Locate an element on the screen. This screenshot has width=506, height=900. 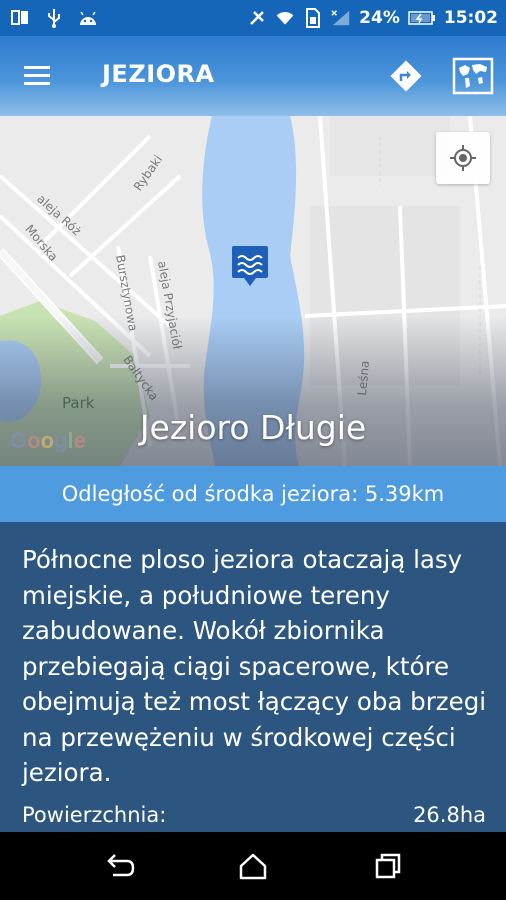
area-label: Powierzchnia: is located at coordinates (94, 815).